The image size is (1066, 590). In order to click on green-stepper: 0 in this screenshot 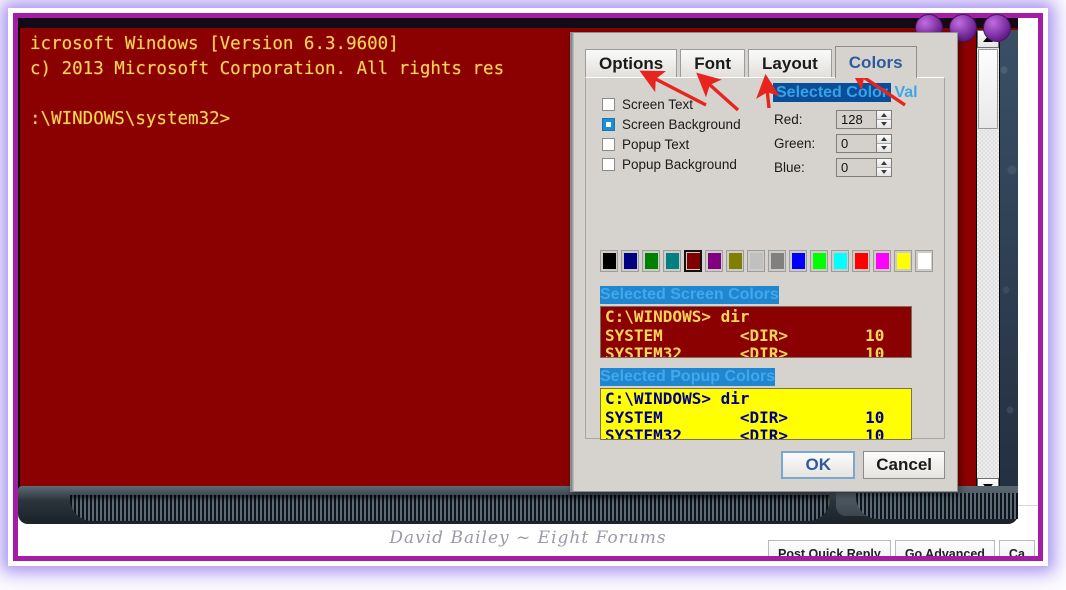, I will do `click(864, 143)`.